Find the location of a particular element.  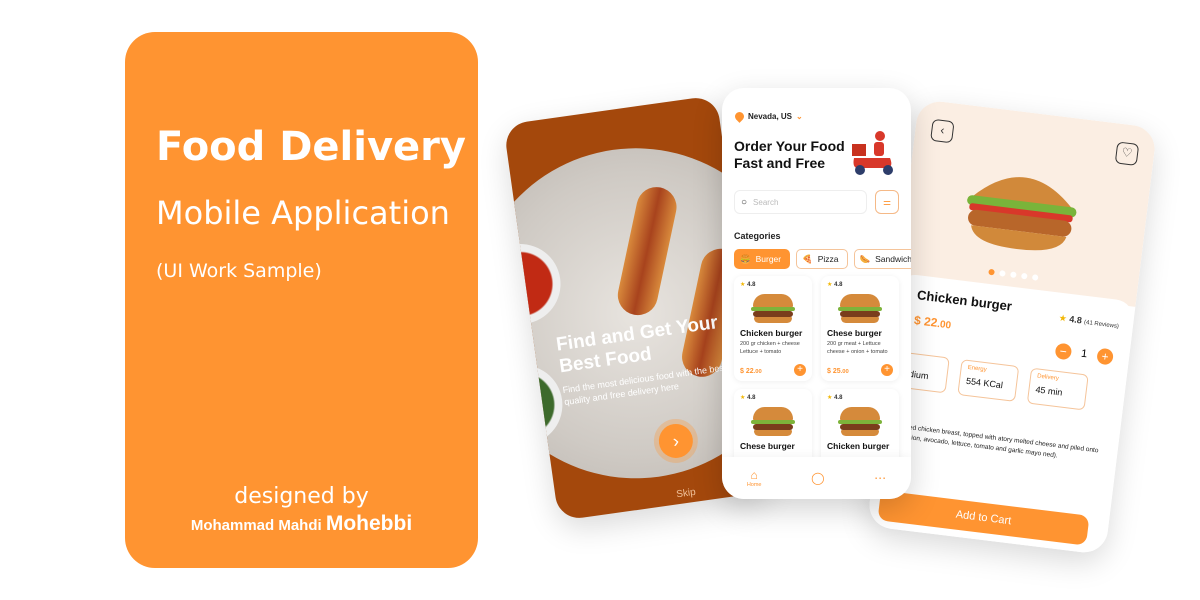

delivery-info: Delivery 45 min is located at coordinates (1057, 389).